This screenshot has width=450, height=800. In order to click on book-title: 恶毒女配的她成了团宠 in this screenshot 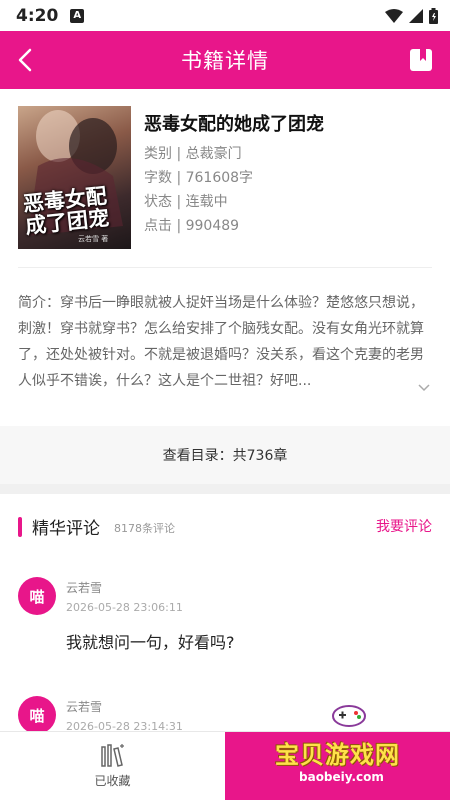, I will do `click(234, 124)`.